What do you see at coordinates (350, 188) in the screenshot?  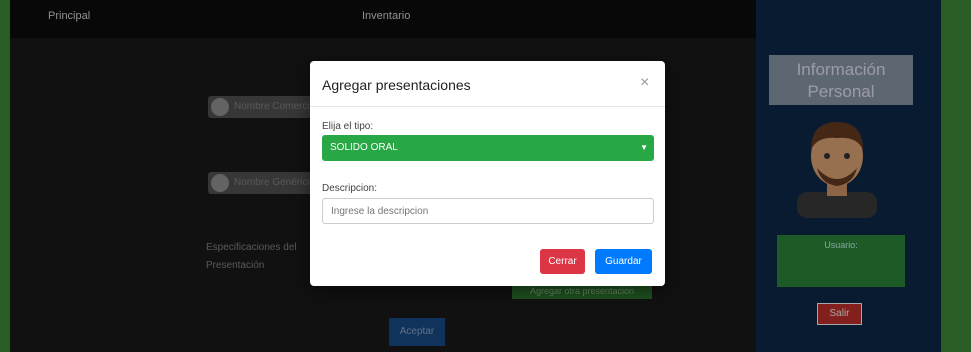 I see `description-label: Descripcion:` at bounding box center [350, 188].